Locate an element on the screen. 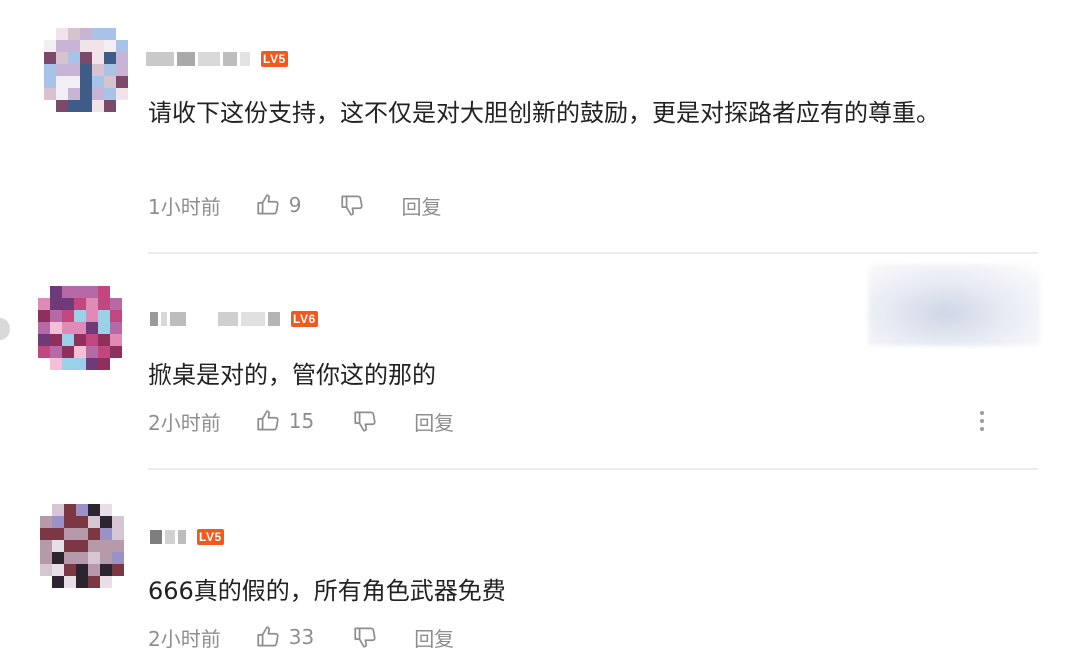 This screenshot has height=664, width=1080. comment-actions: 2小时前 33 回复 is located at coordinates (301, 637).